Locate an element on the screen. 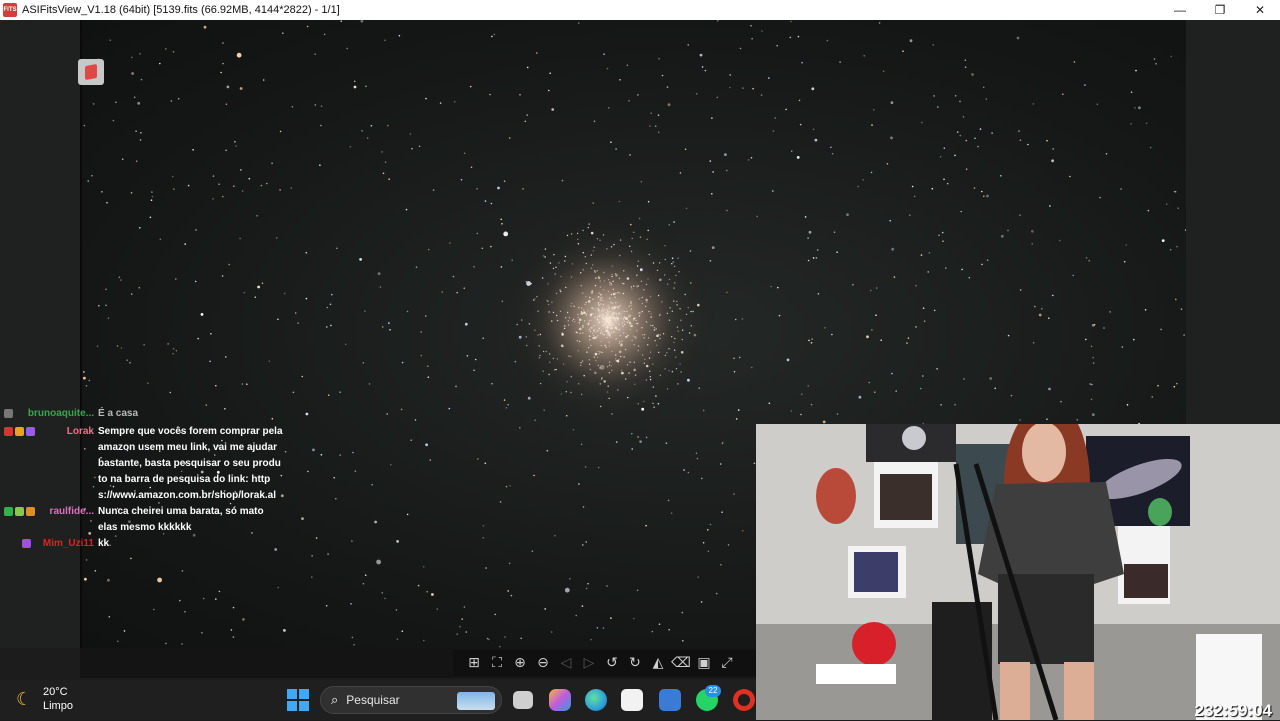  edge-icon is located at coordinates (596, 700).